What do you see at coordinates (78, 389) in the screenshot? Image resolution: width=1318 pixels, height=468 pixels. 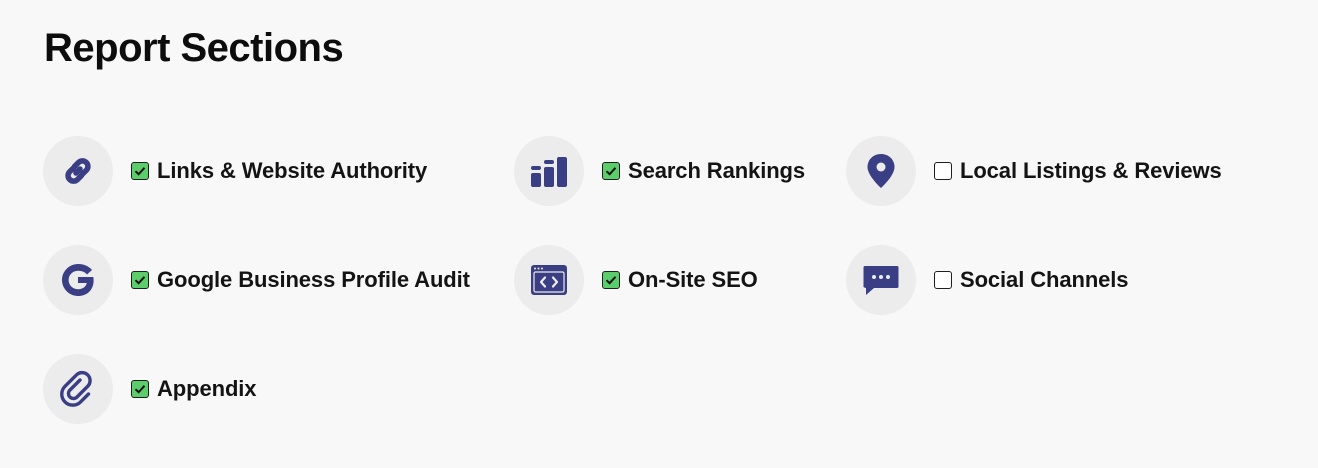 I see `paperclip-icon` at bounding box center [78, 389].